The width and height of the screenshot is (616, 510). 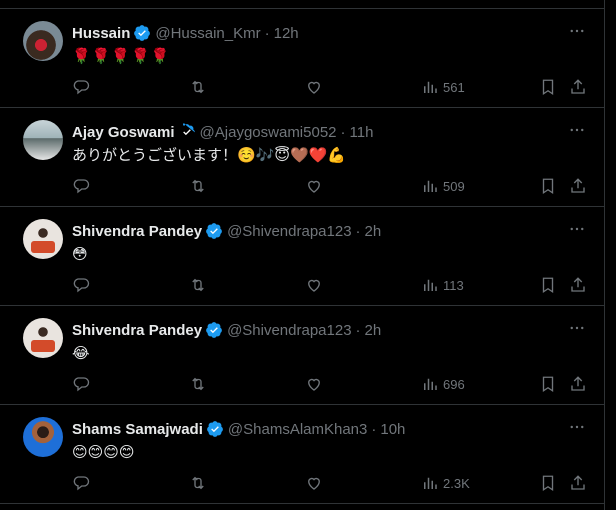 What do you see at coordinates (81, 353) in the screenshot?
I see `tweet-text: 😂` at bounding box center [81, 353].